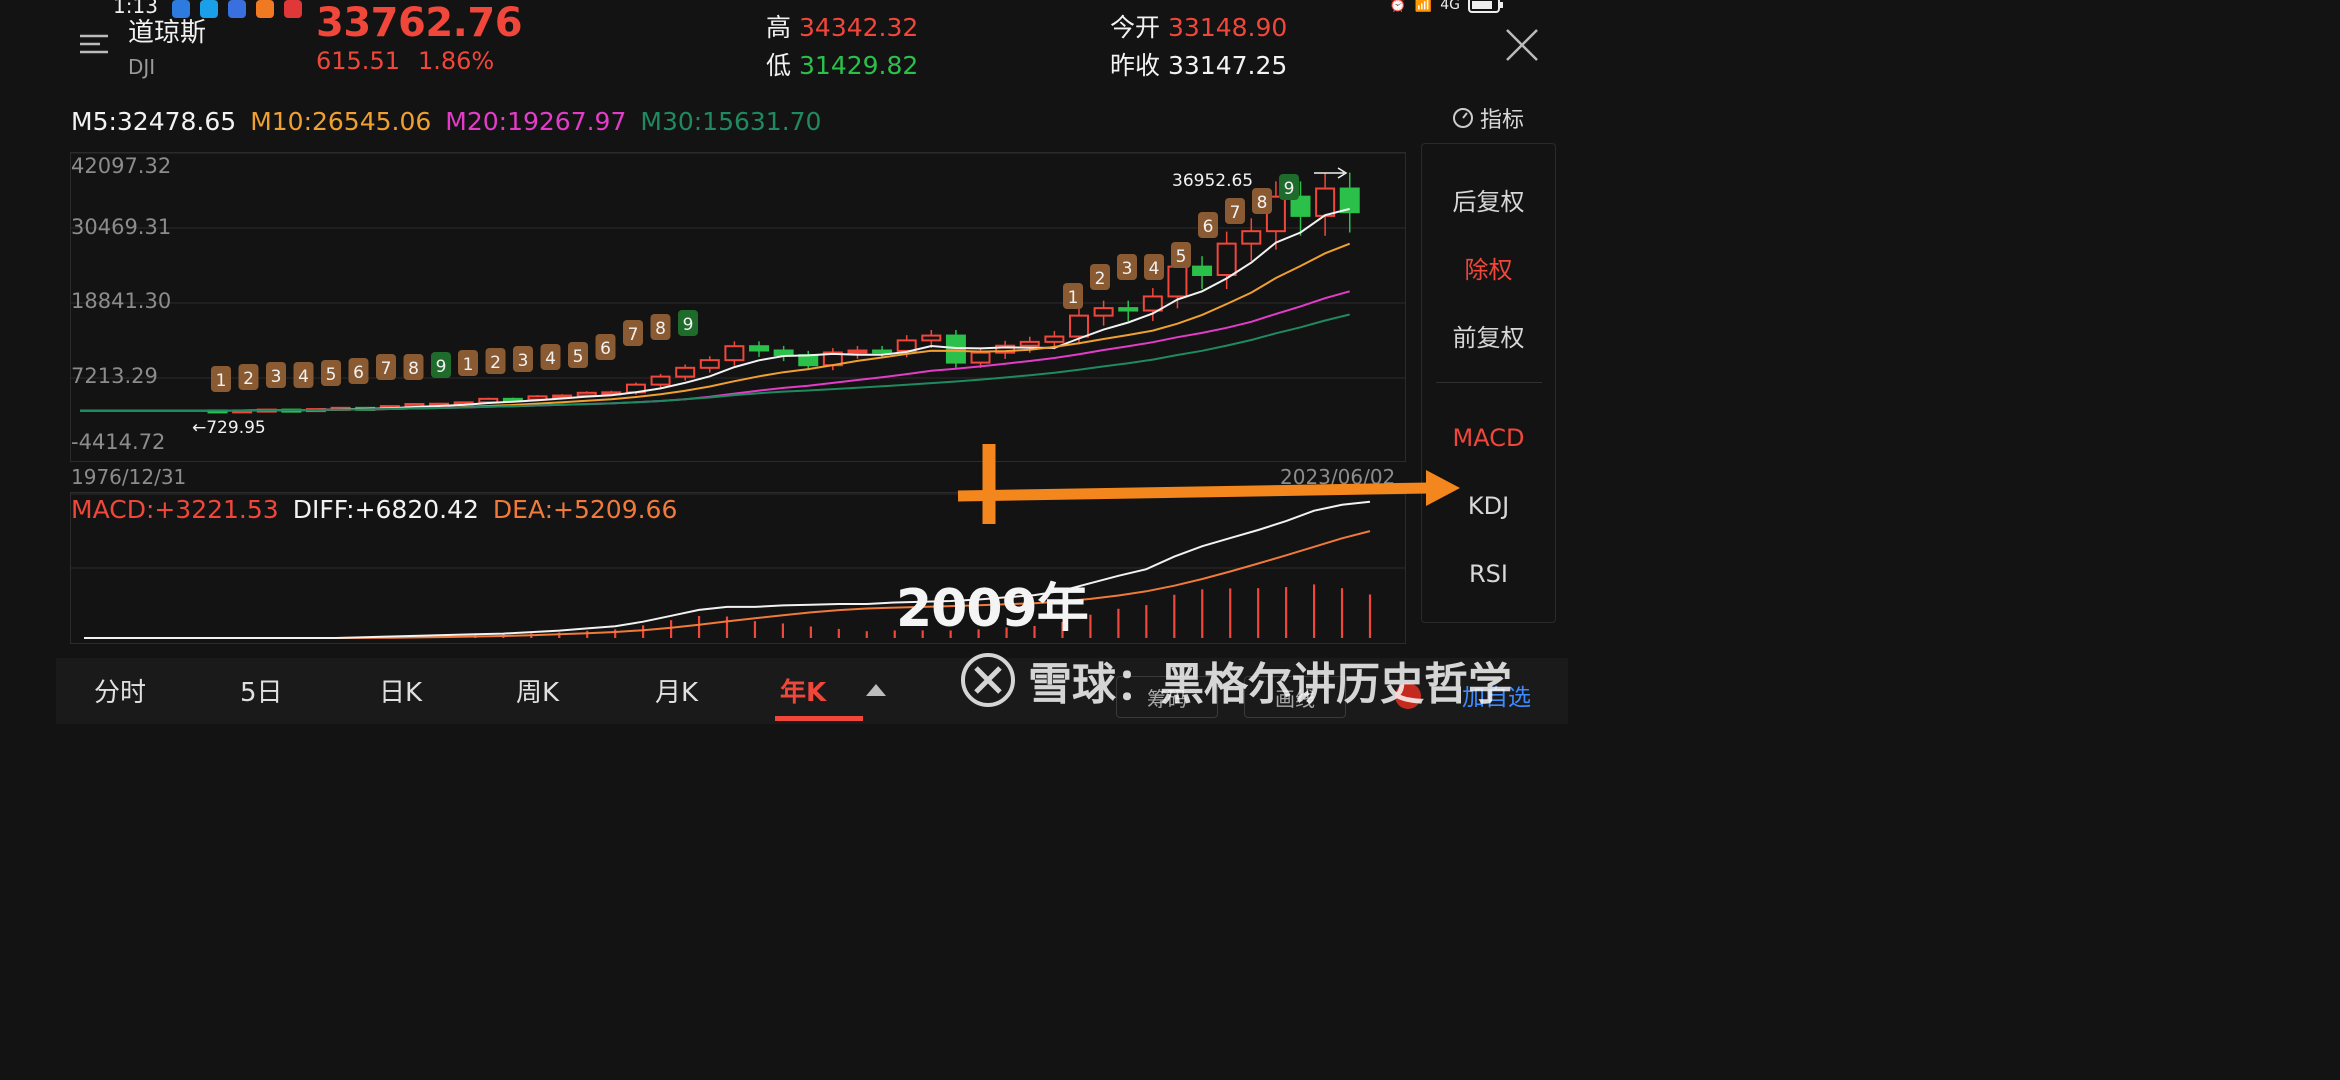  What do you see at coordinates (1463, 118) in the screenshot?
I see `gauge-icon` at bounding box center [1463, 118].